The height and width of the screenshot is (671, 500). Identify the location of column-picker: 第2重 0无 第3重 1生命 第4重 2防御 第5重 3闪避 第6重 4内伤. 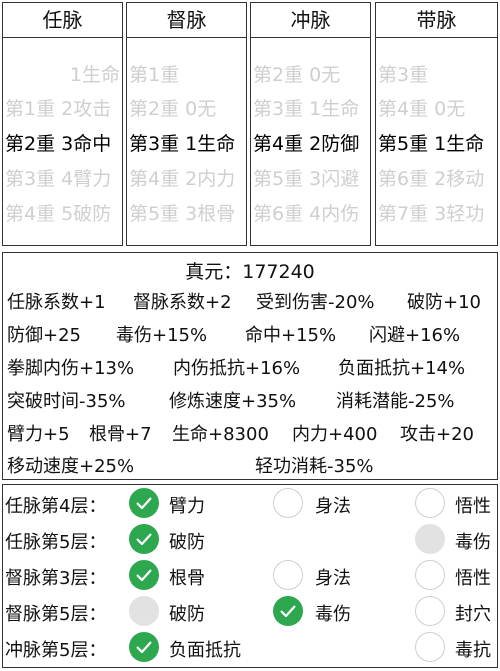
(310, 141).